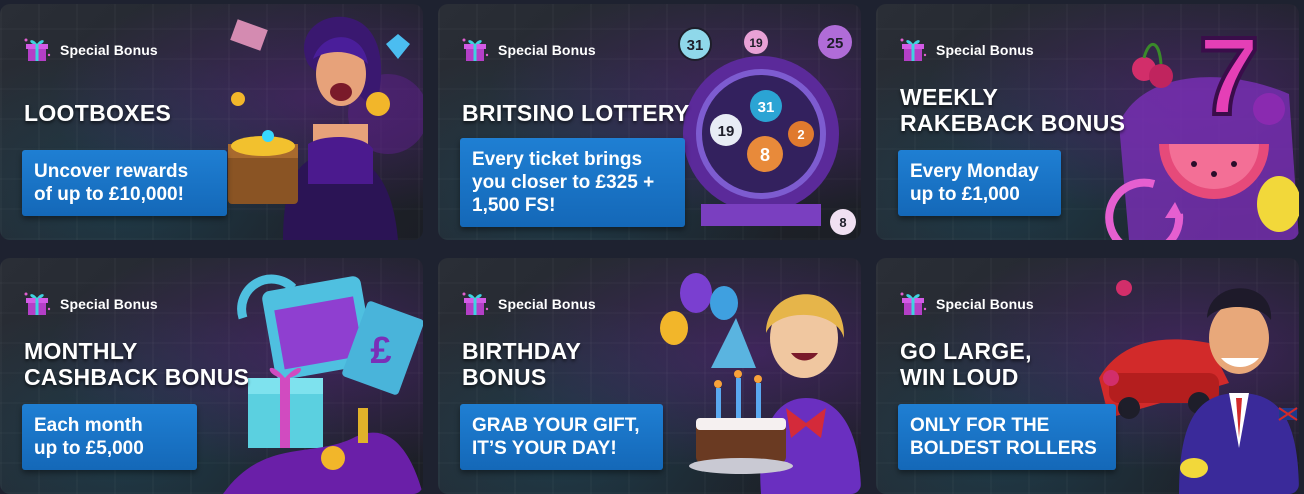 The height and width of the screenshot is (494, 1304). What do you see at coordinates (758, 376) in the screenshot?
I see `birthday-cake-illustration` at bounding box center [758, 376].